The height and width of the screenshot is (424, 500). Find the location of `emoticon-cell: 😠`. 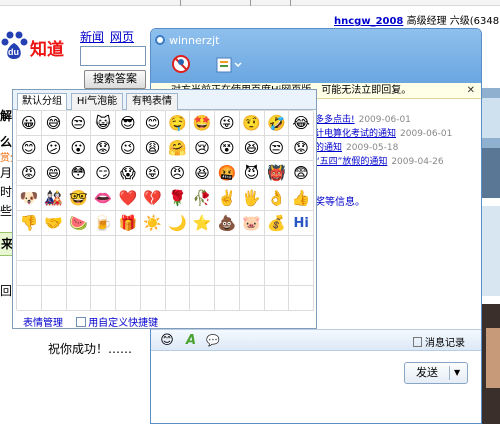

emoticon-cell: 😠 is located at coordinates (178, 173).